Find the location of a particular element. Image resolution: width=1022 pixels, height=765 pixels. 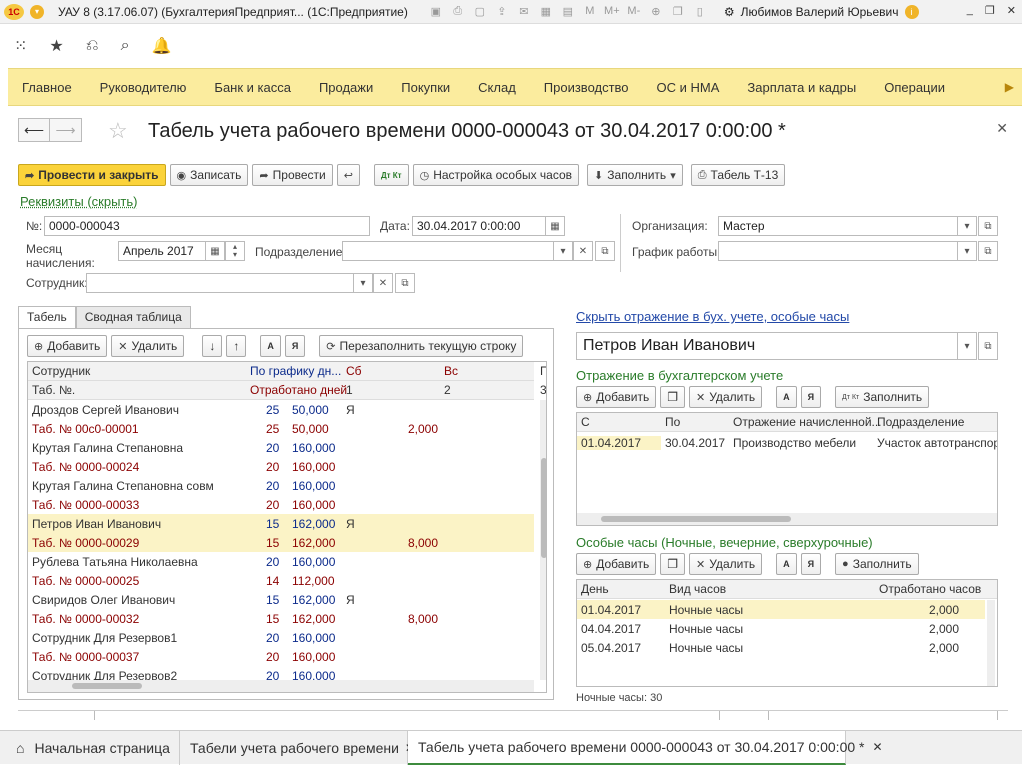

memory-mplus-icon: M+ is located at coordinates (612, 11).